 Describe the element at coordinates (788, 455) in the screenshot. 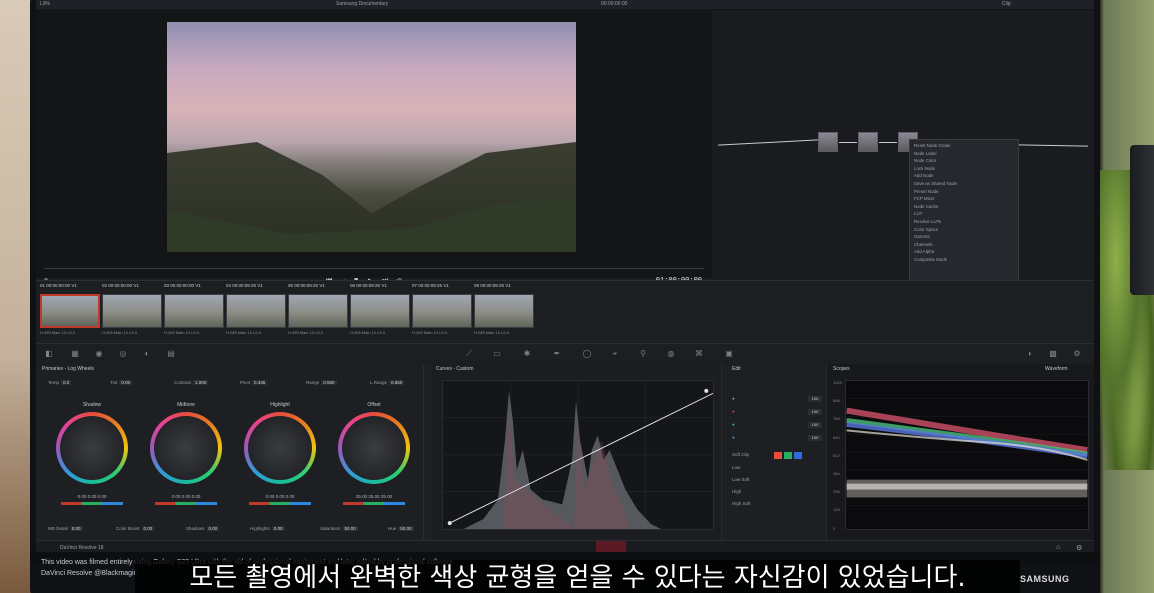

I see `soft-clip-green` at that location.